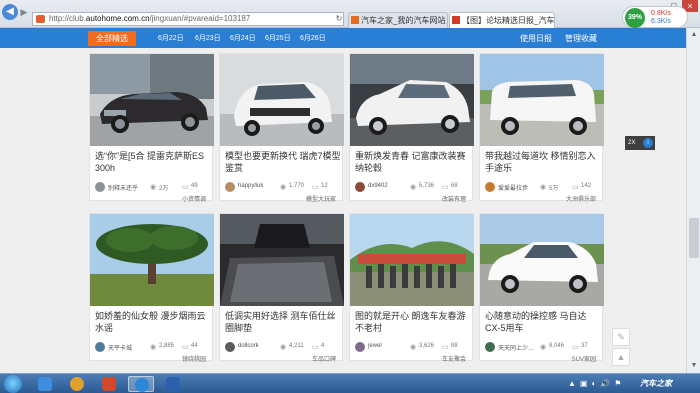  What do you see at coordinates (141, 384) in the screenshot?
I see `taskbar-app-ie` at bounding box center [141, 384].